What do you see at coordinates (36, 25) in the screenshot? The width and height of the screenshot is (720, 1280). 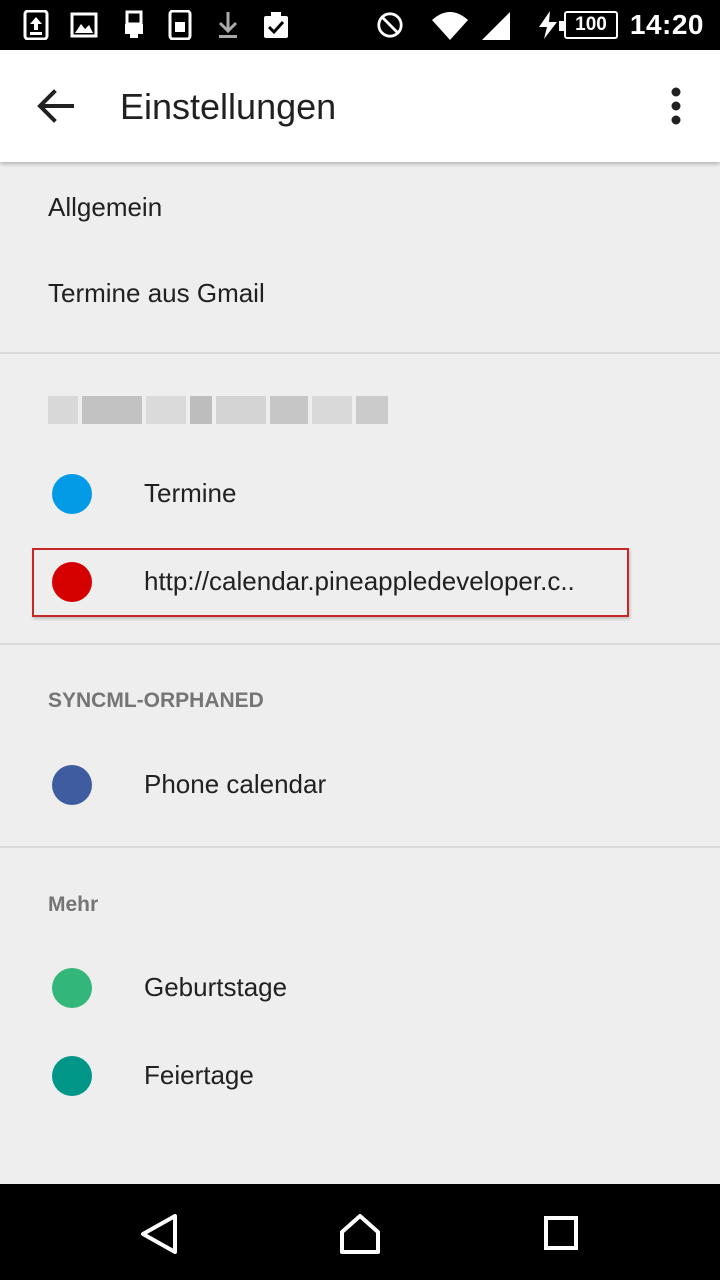 I see `upload-notification-icon` at bounding box center [36, 25].